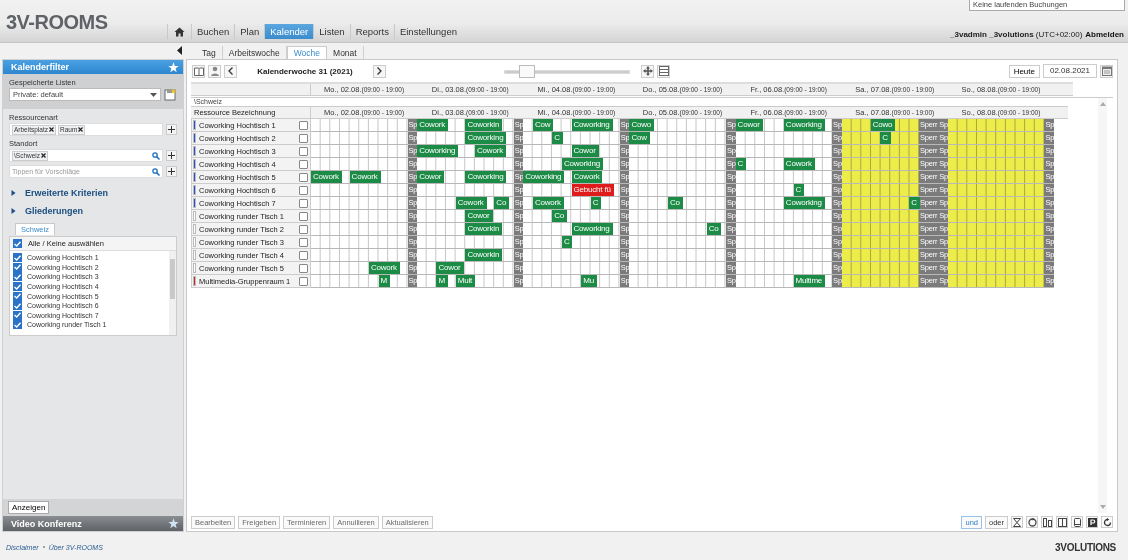 This screenshot has height=560, width=1128. What do you see at coordinates (379, 71) in the screenshot?
I see `next-button` at bounding box center [379, 71].